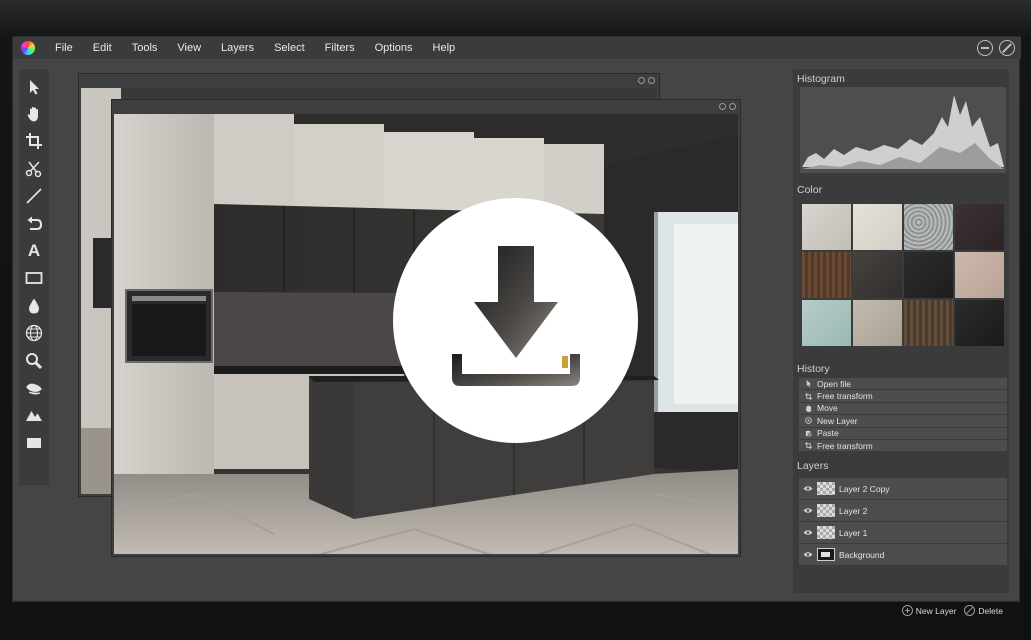 The image size is (1031, 640). I want to click on history-title: History, so click(813, 369).